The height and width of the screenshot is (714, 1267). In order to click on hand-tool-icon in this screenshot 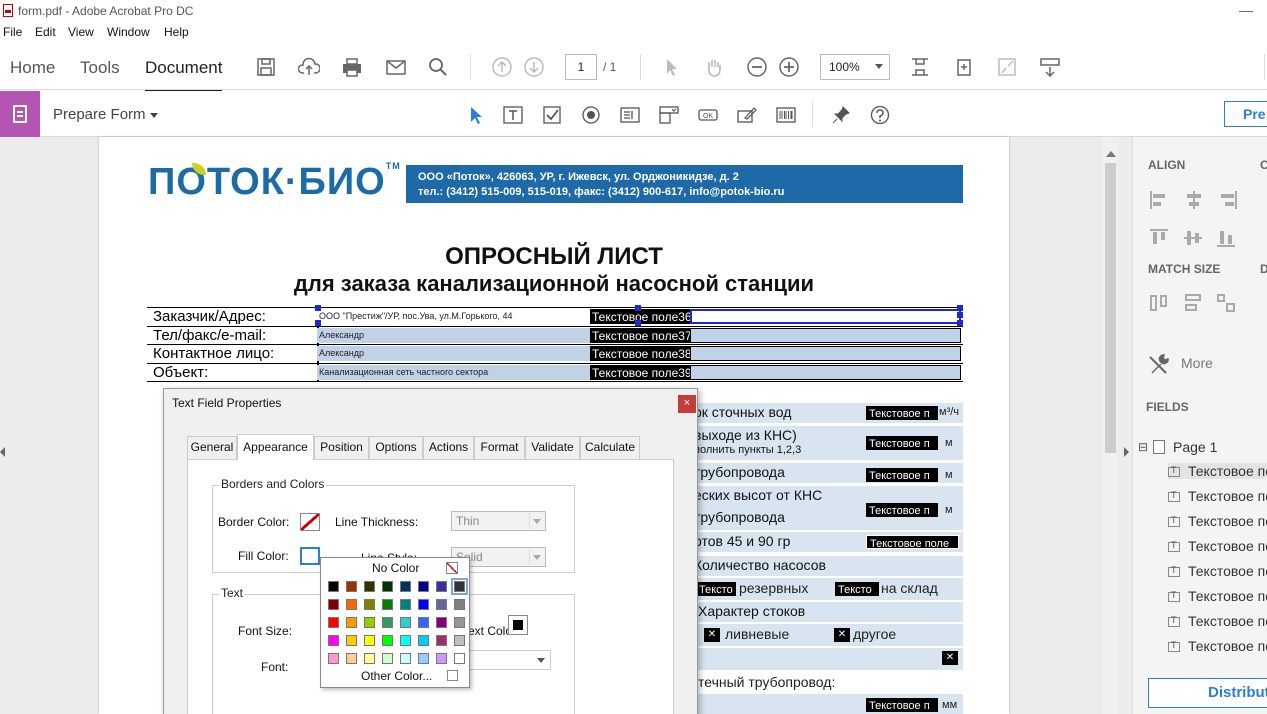, I will do `click(714, 67)`.